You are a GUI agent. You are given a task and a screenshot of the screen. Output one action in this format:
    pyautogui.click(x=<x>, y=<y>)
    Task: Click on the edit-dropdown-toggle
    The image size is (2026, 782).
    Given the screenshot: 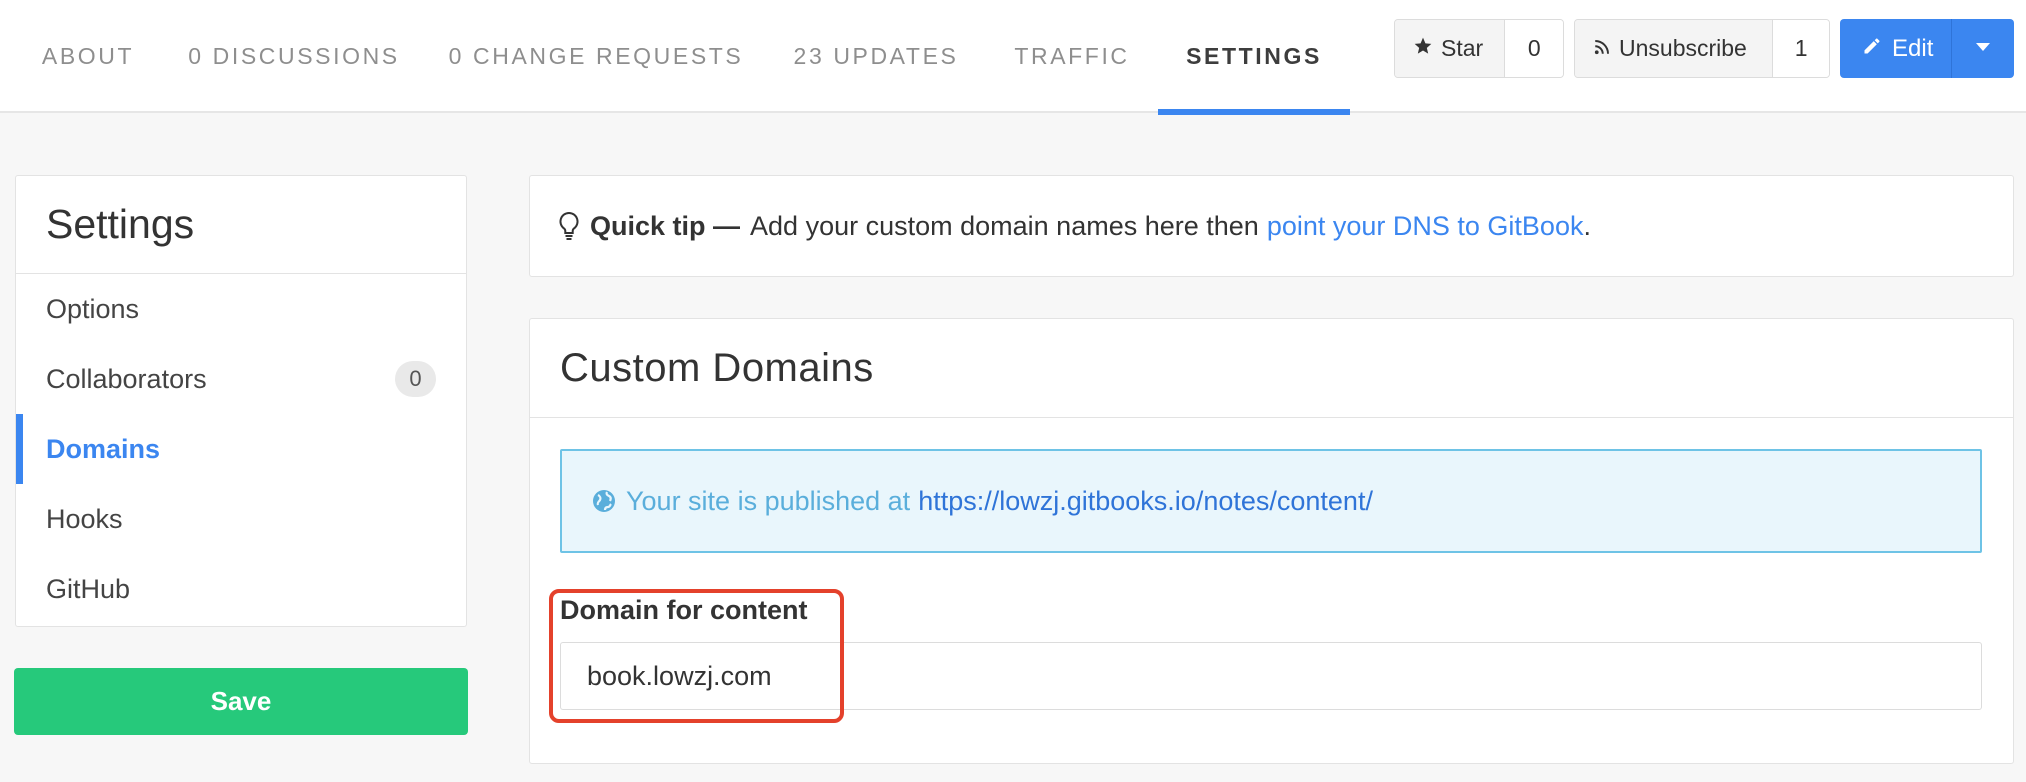 What is the action you would take?
    pyautogui.click(x=1983, y=48)
    